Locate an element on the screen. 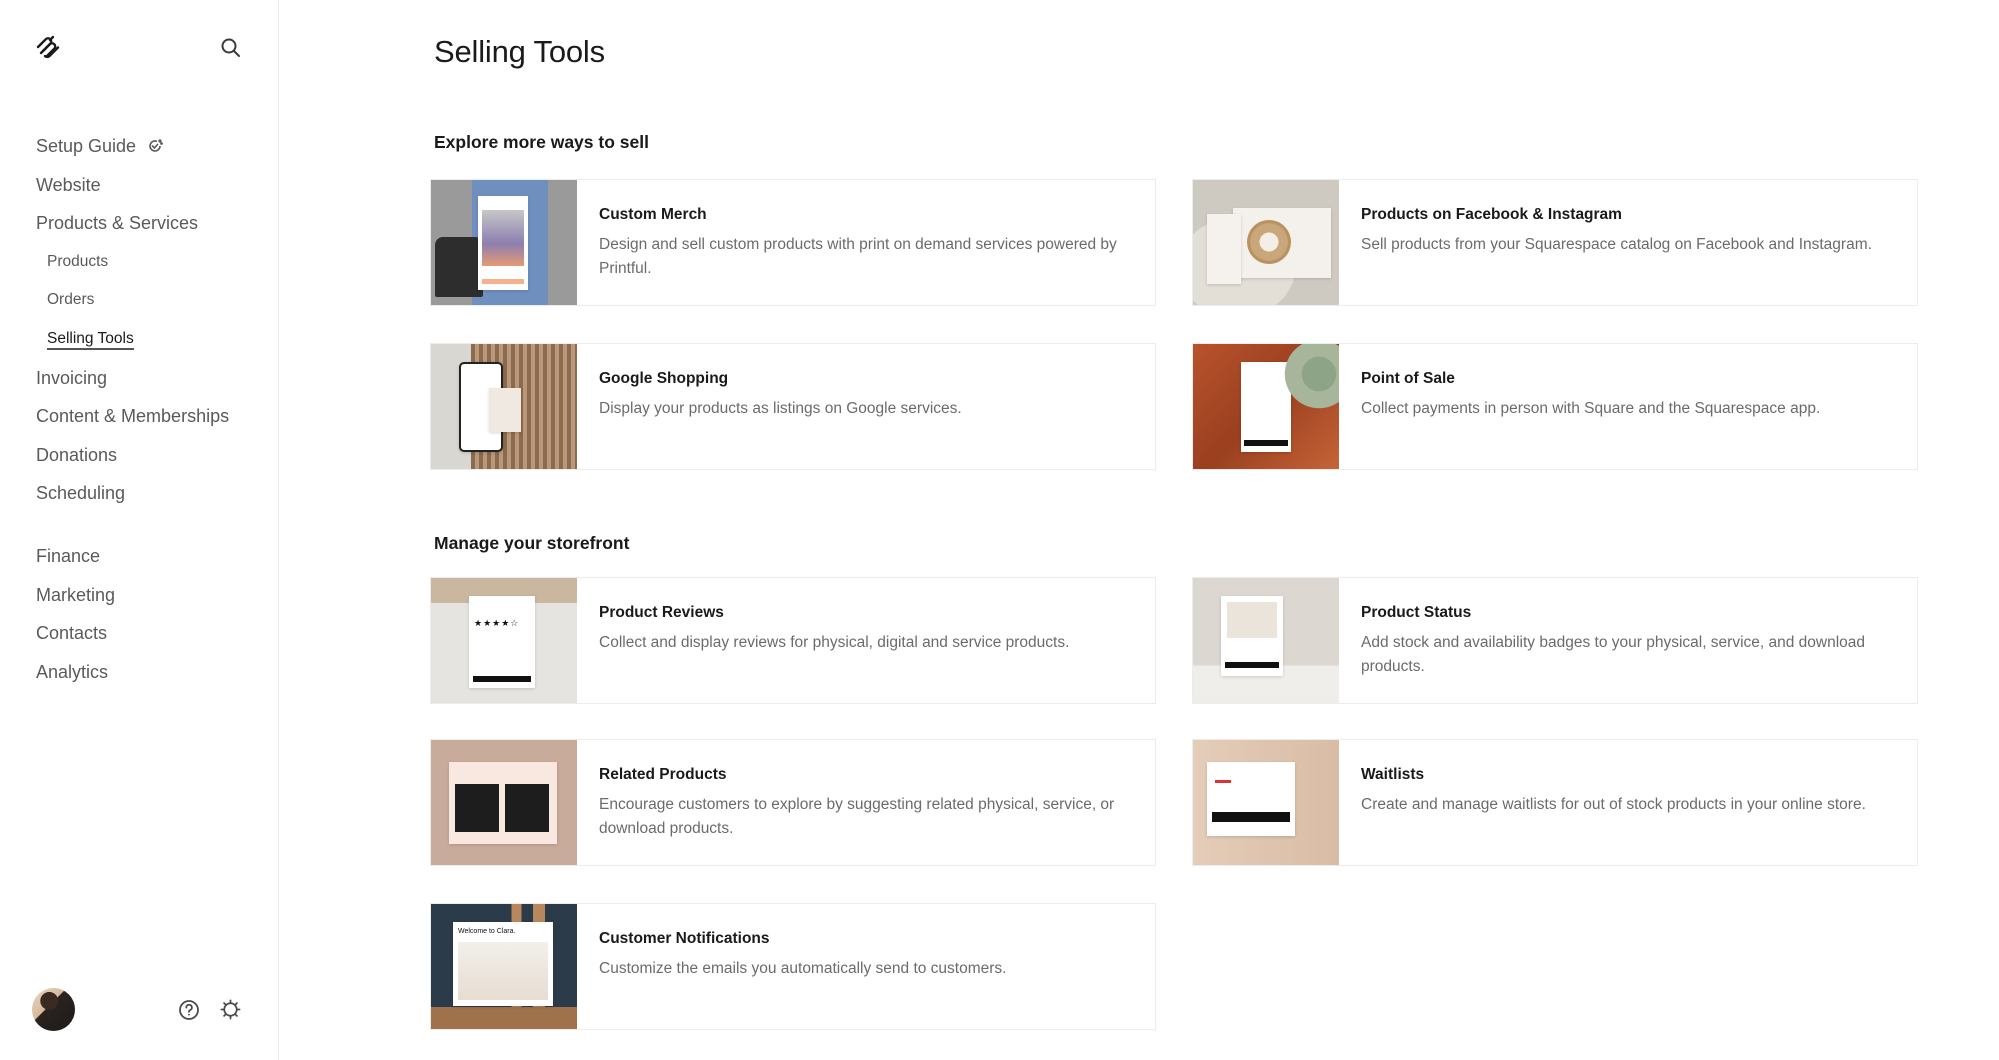 Image resolution: width=1999 pixels, height=1060 pixels. search-icon is located at coordinates (230, 47).